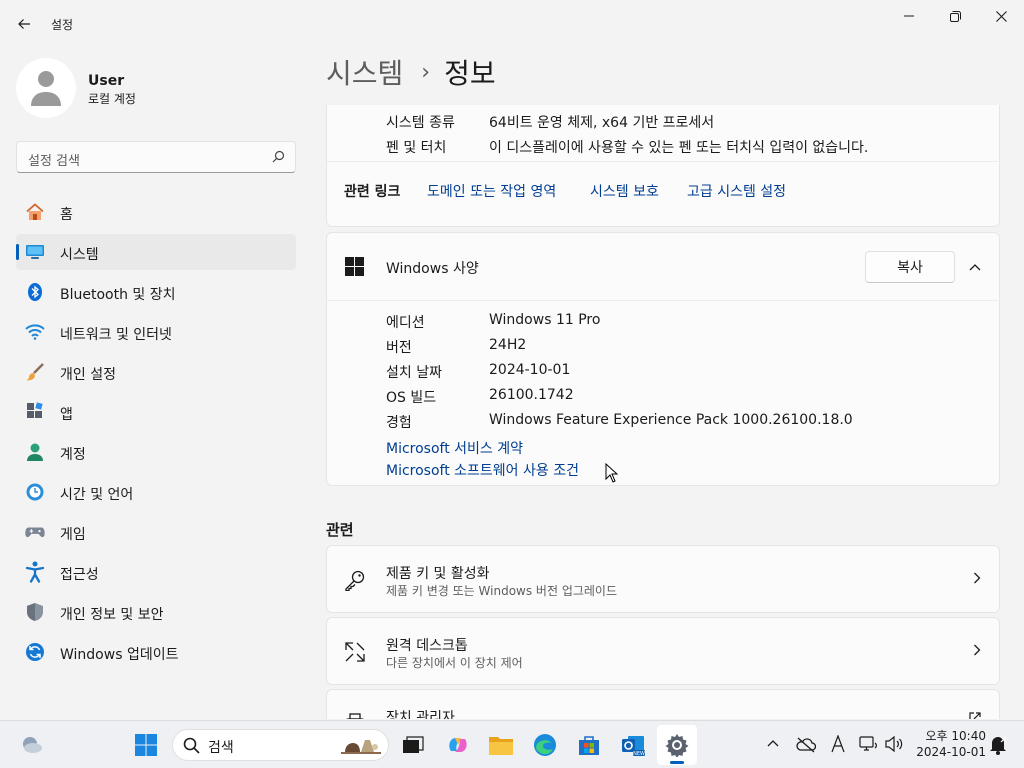 The width and height of the screenshot is (1024, 768). What do you see at coordinates (531, 395) in the screenshot?
I see `spec-value: 26100.1742` at bounding box center [531, 395].